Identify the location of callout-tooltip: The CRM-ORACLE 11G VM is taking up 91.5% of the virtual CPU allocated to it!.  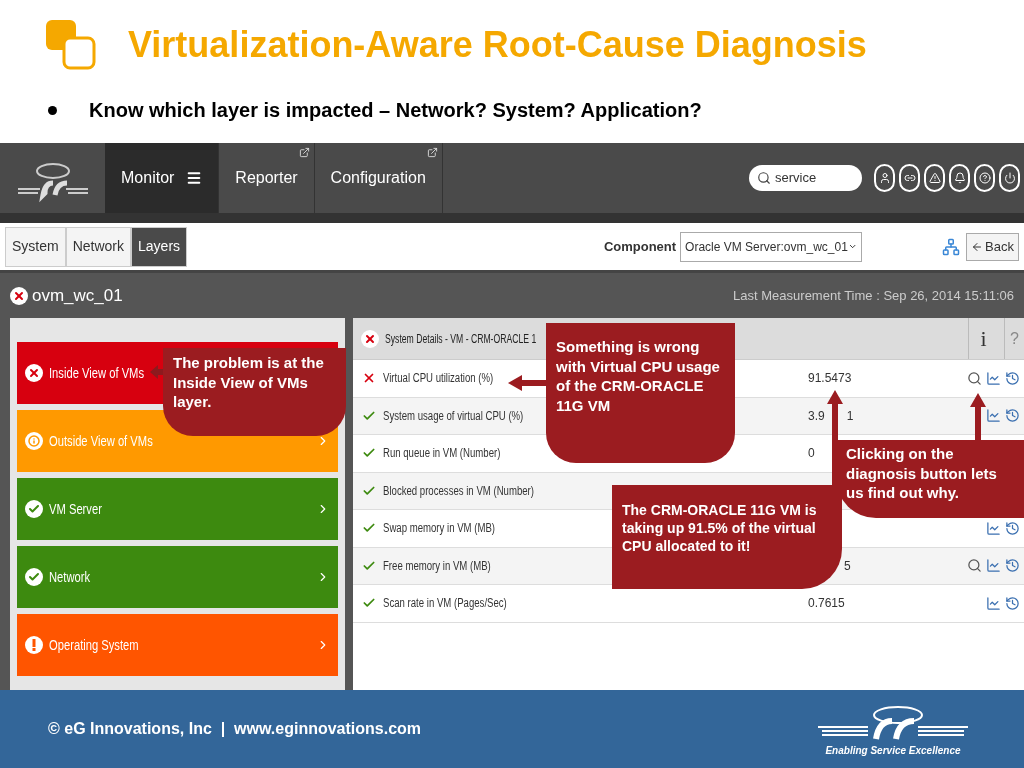
(727, 537).